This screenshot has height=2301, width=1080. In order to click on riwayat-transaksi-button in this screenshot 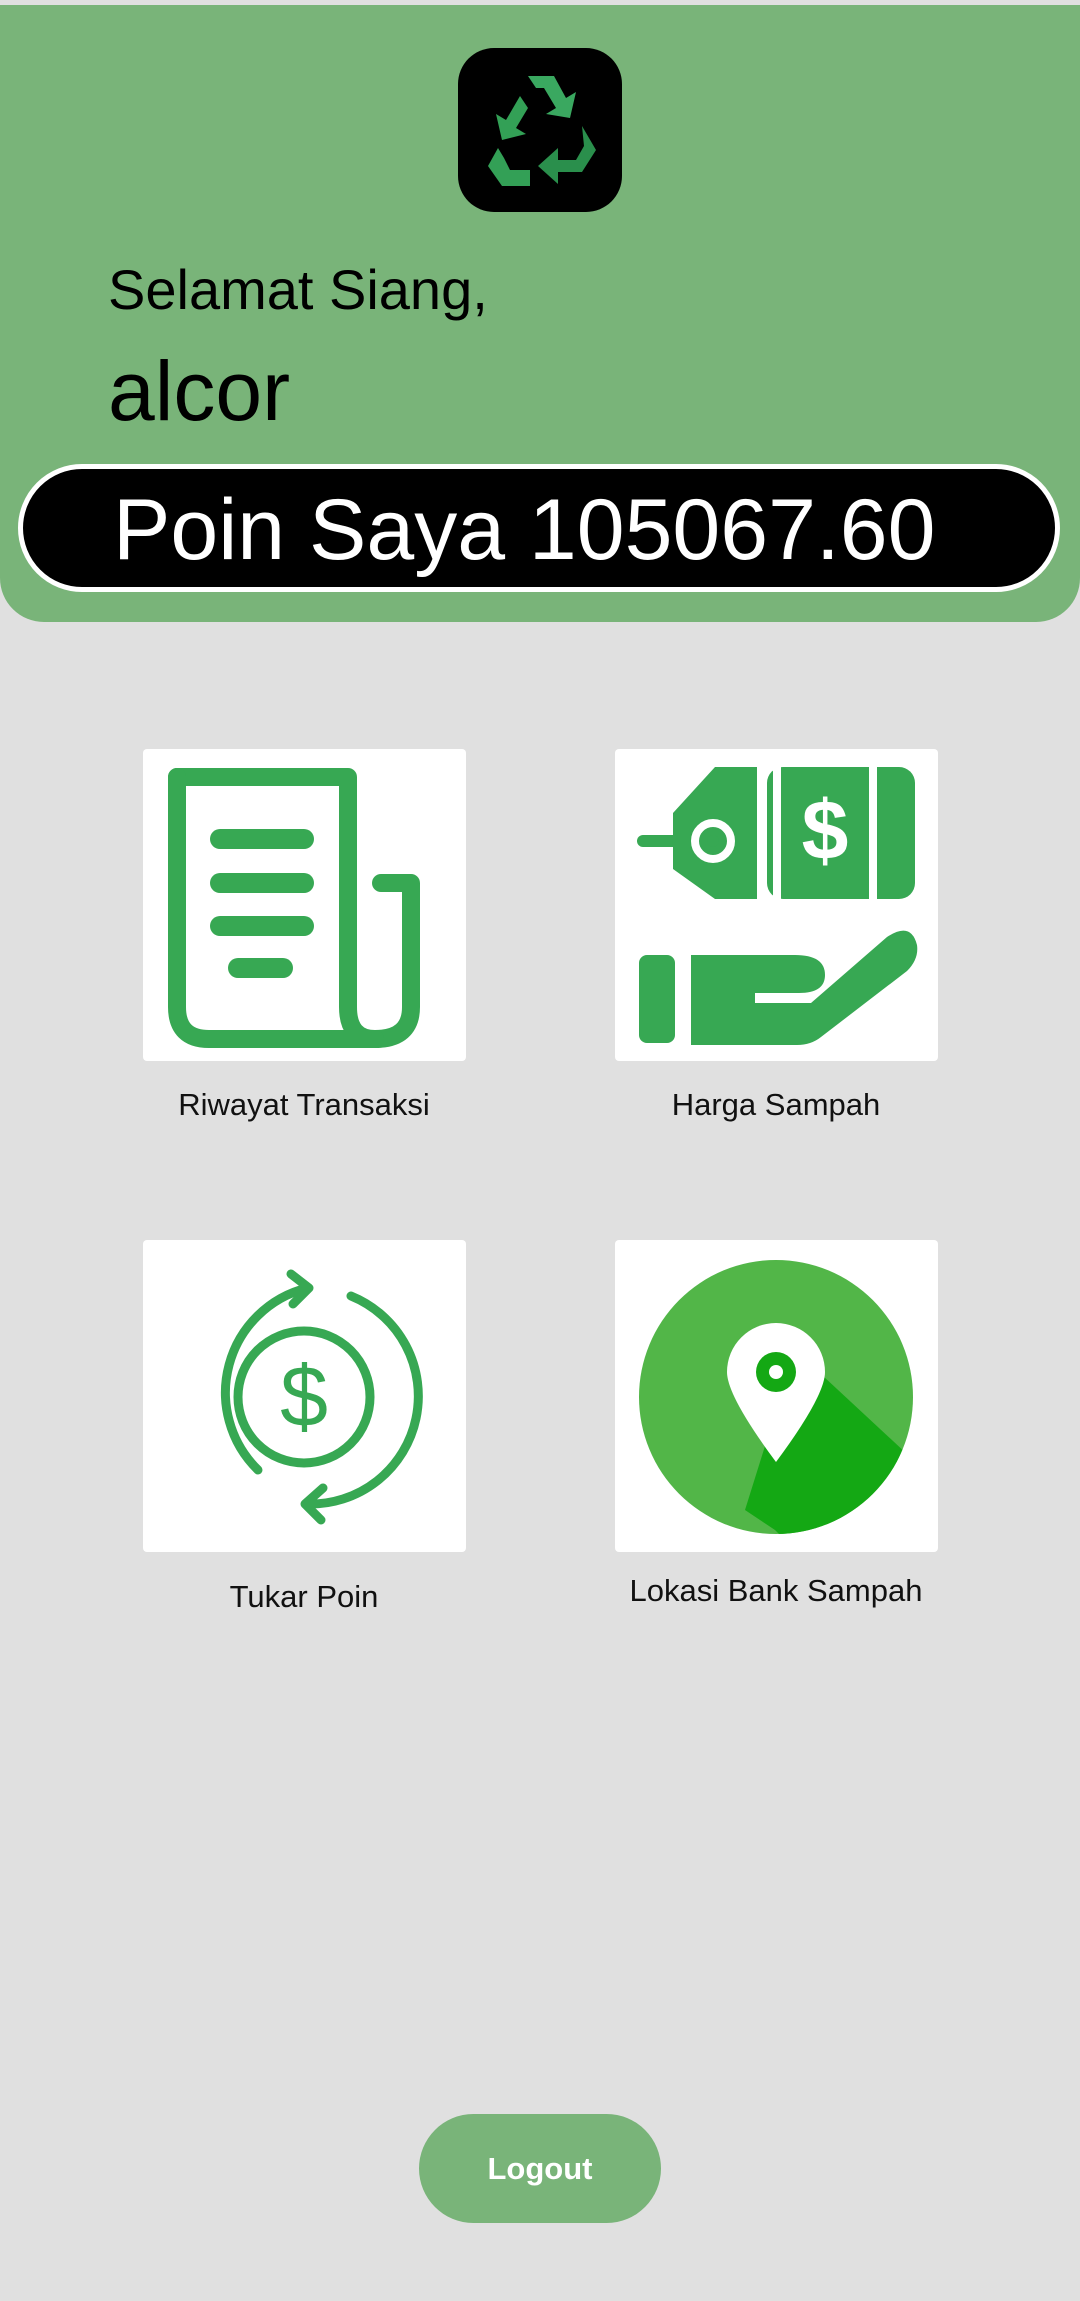, I will do `click(304, 905)`.